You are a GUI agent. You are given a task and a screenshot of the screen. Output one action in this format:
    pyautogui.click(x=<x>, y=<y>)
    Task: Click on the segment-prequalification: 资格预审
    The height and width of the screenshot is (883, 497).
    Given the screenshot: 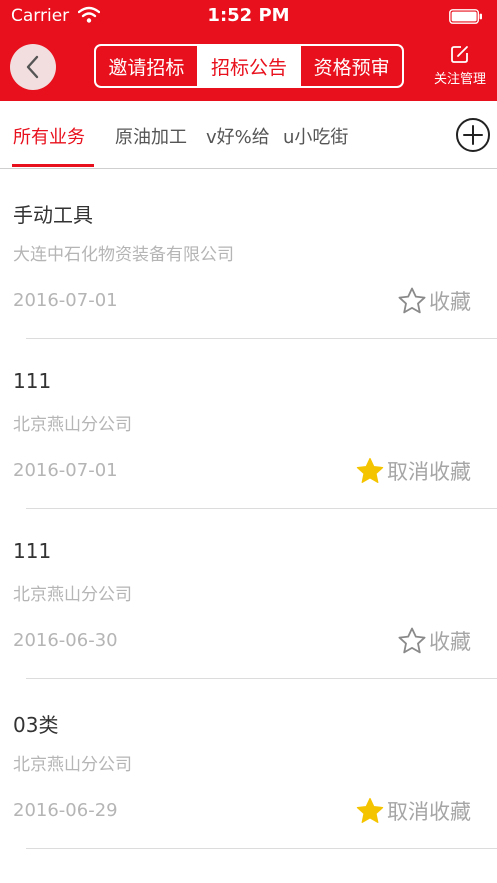 What is the action you would take?
    pyautogui.click(x=350, y=66)
    